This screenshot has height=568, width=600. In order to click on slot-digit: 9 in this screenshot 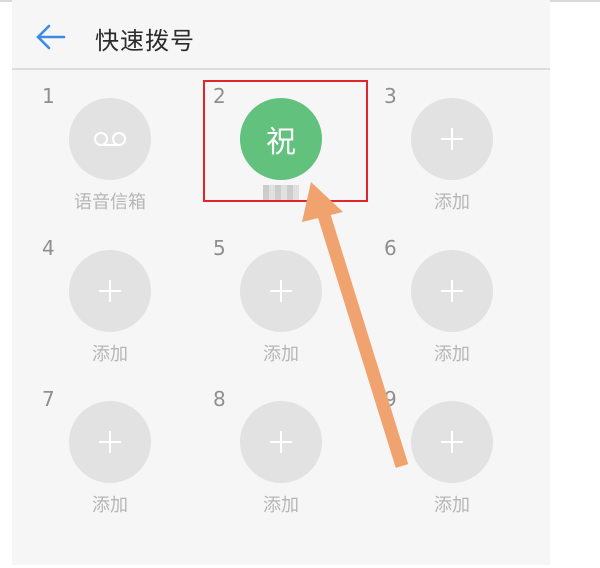, I will do `click(390, 399)`.